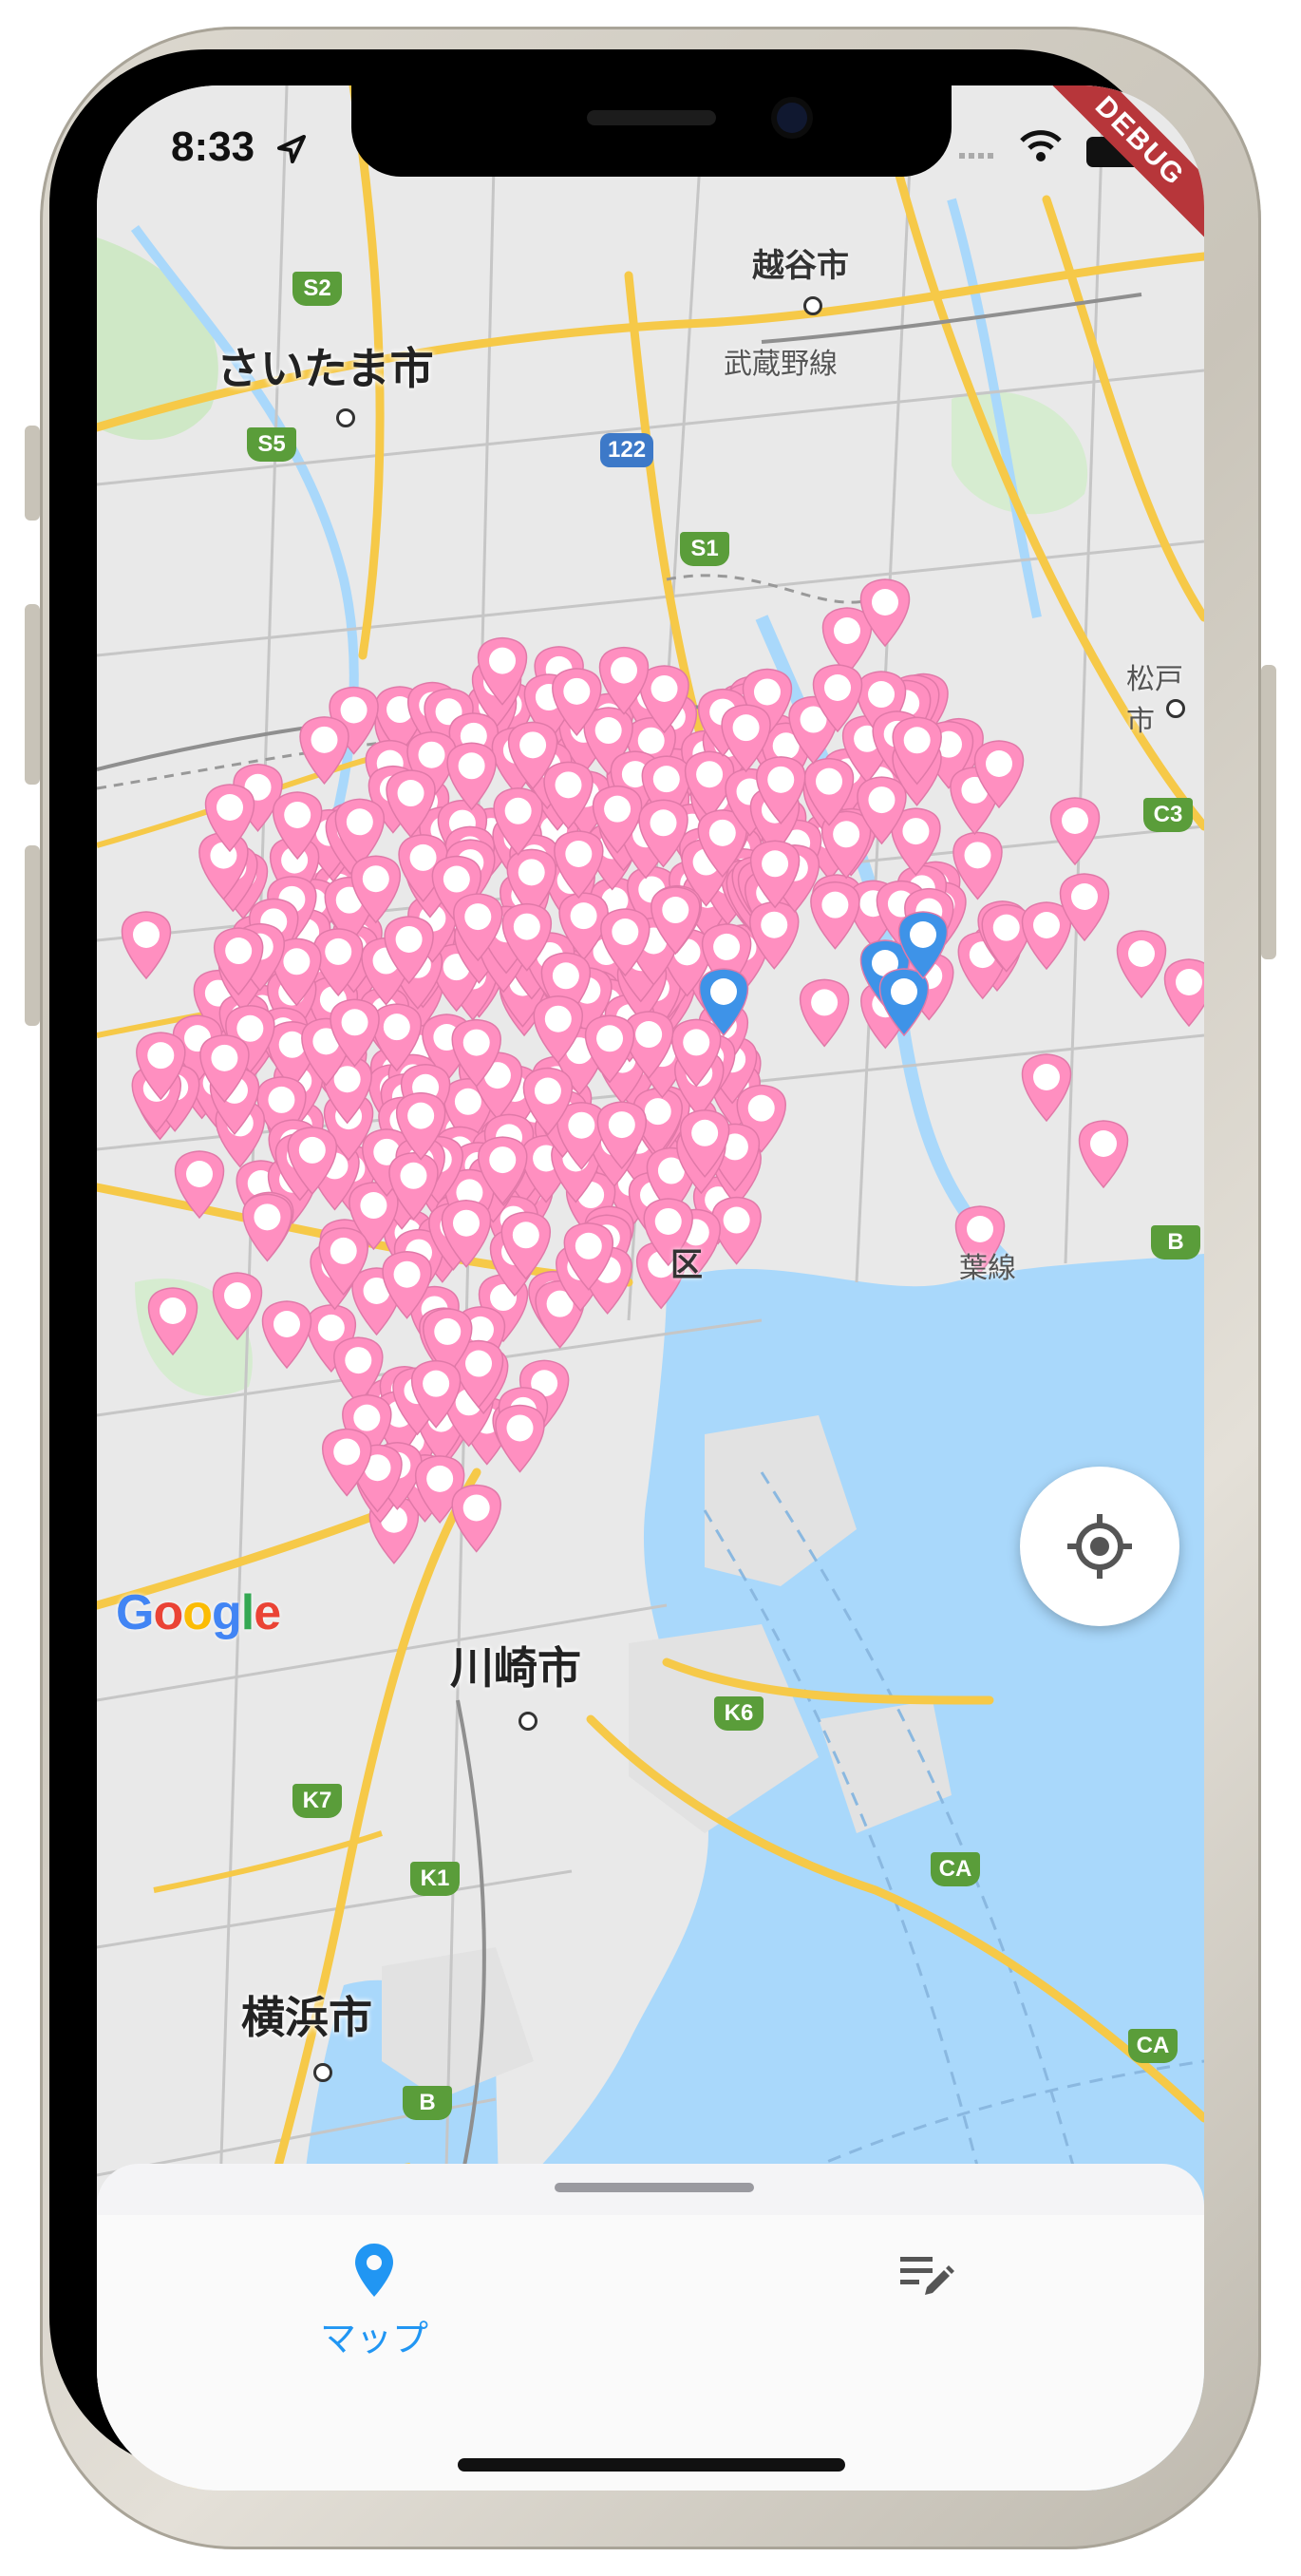 The image size is (1301, 2576). I want to click on tab-map-label: マップ, so click(373, 2339).